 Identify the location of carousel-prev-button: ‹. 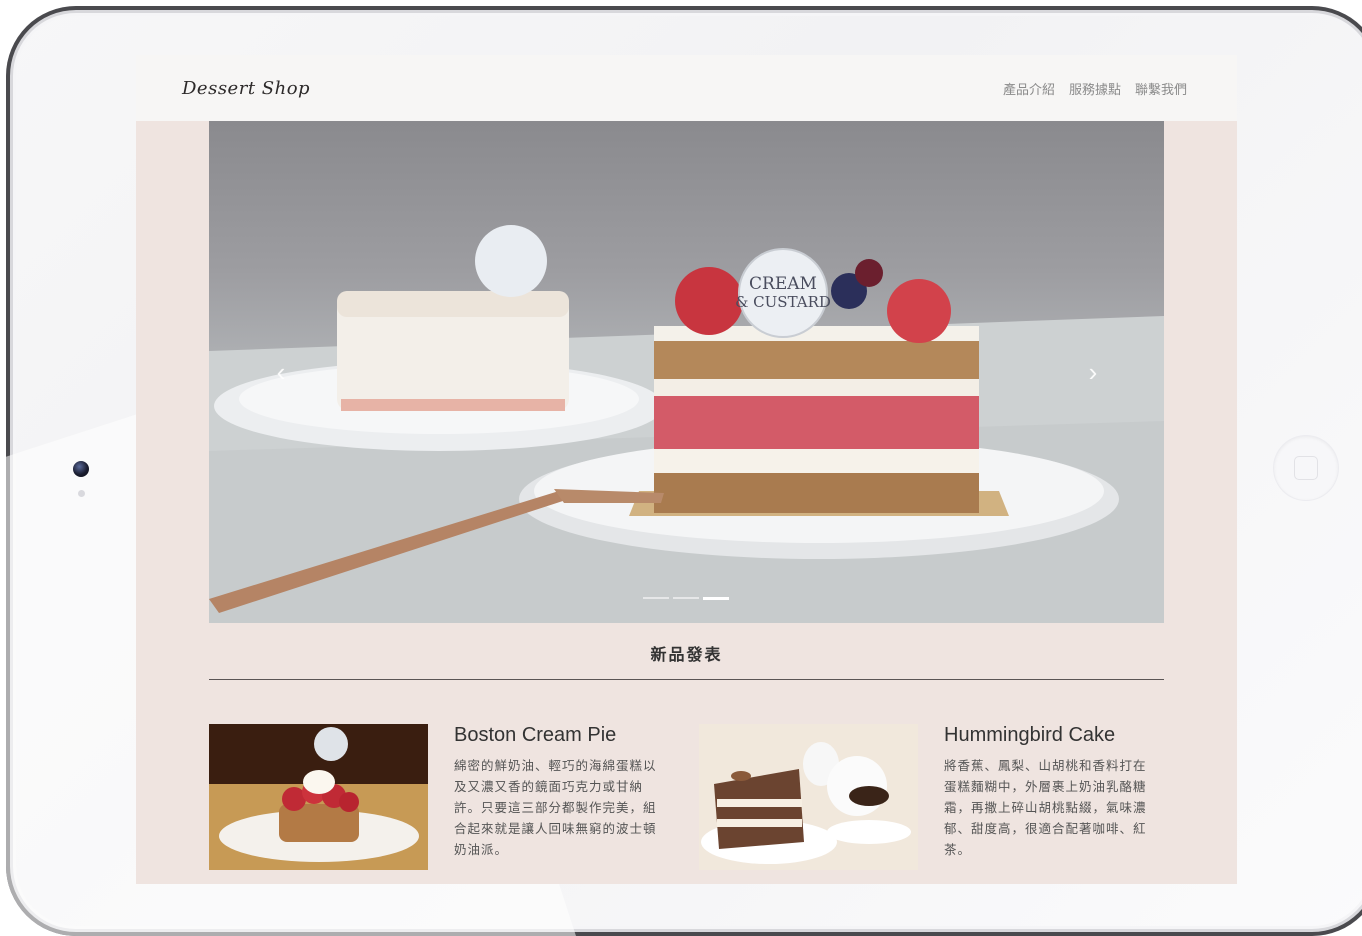
(281, 372).